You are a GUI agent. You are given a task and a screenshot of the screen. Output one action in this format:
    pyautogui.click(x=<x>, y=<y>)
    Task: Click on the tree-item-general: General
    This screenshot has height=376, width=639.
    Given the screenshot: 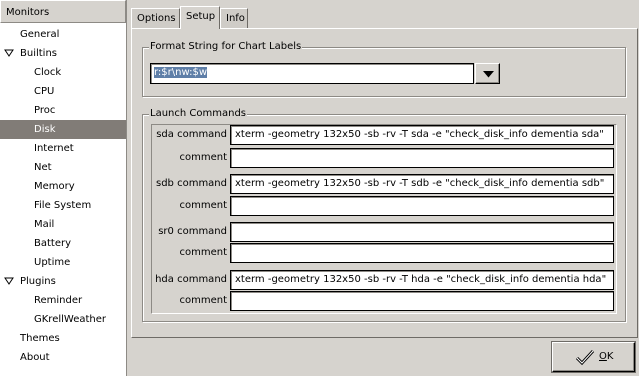 What is the action you would take?
    pyautogui.click(x=63, y=34)
    